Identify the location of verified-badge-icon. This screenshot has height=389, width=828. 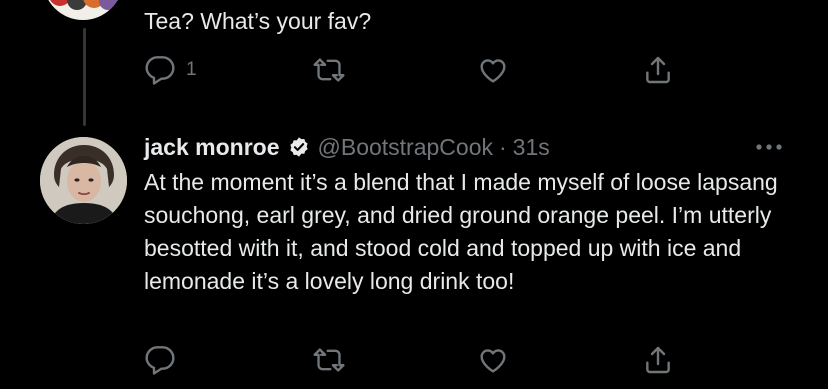
(299, 147).